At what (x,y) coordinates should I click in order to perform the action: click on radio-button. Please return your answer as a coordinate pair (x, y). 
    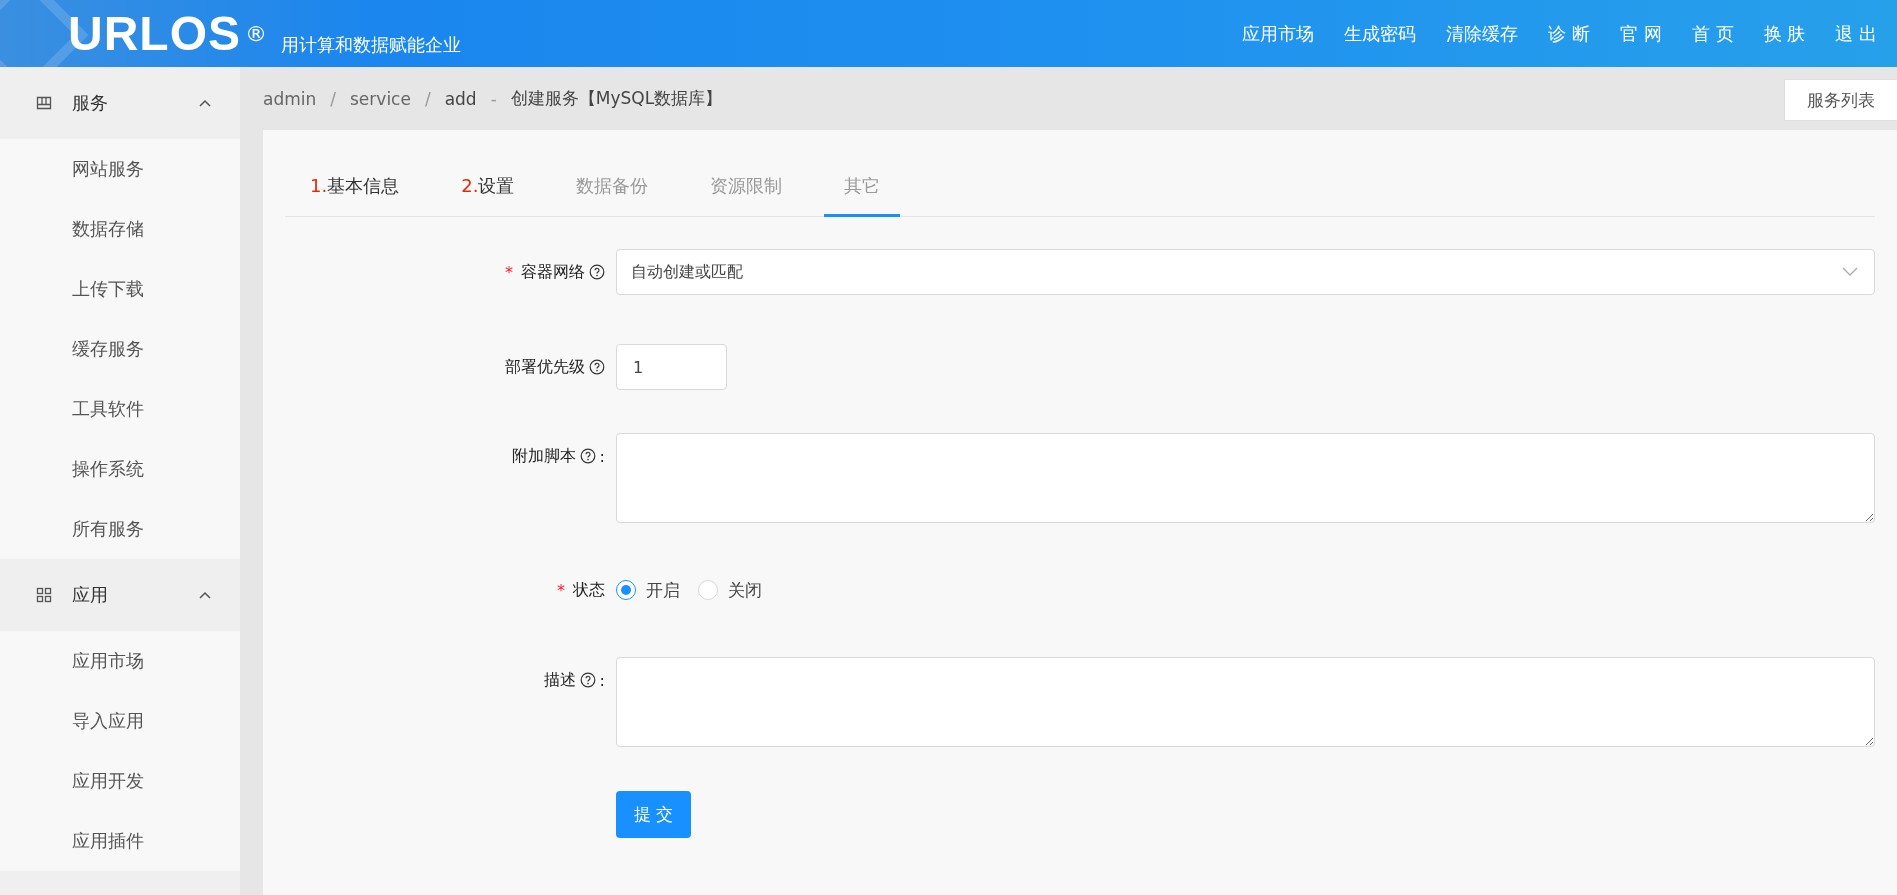
    Looking at the image, I should click on (626, 590).